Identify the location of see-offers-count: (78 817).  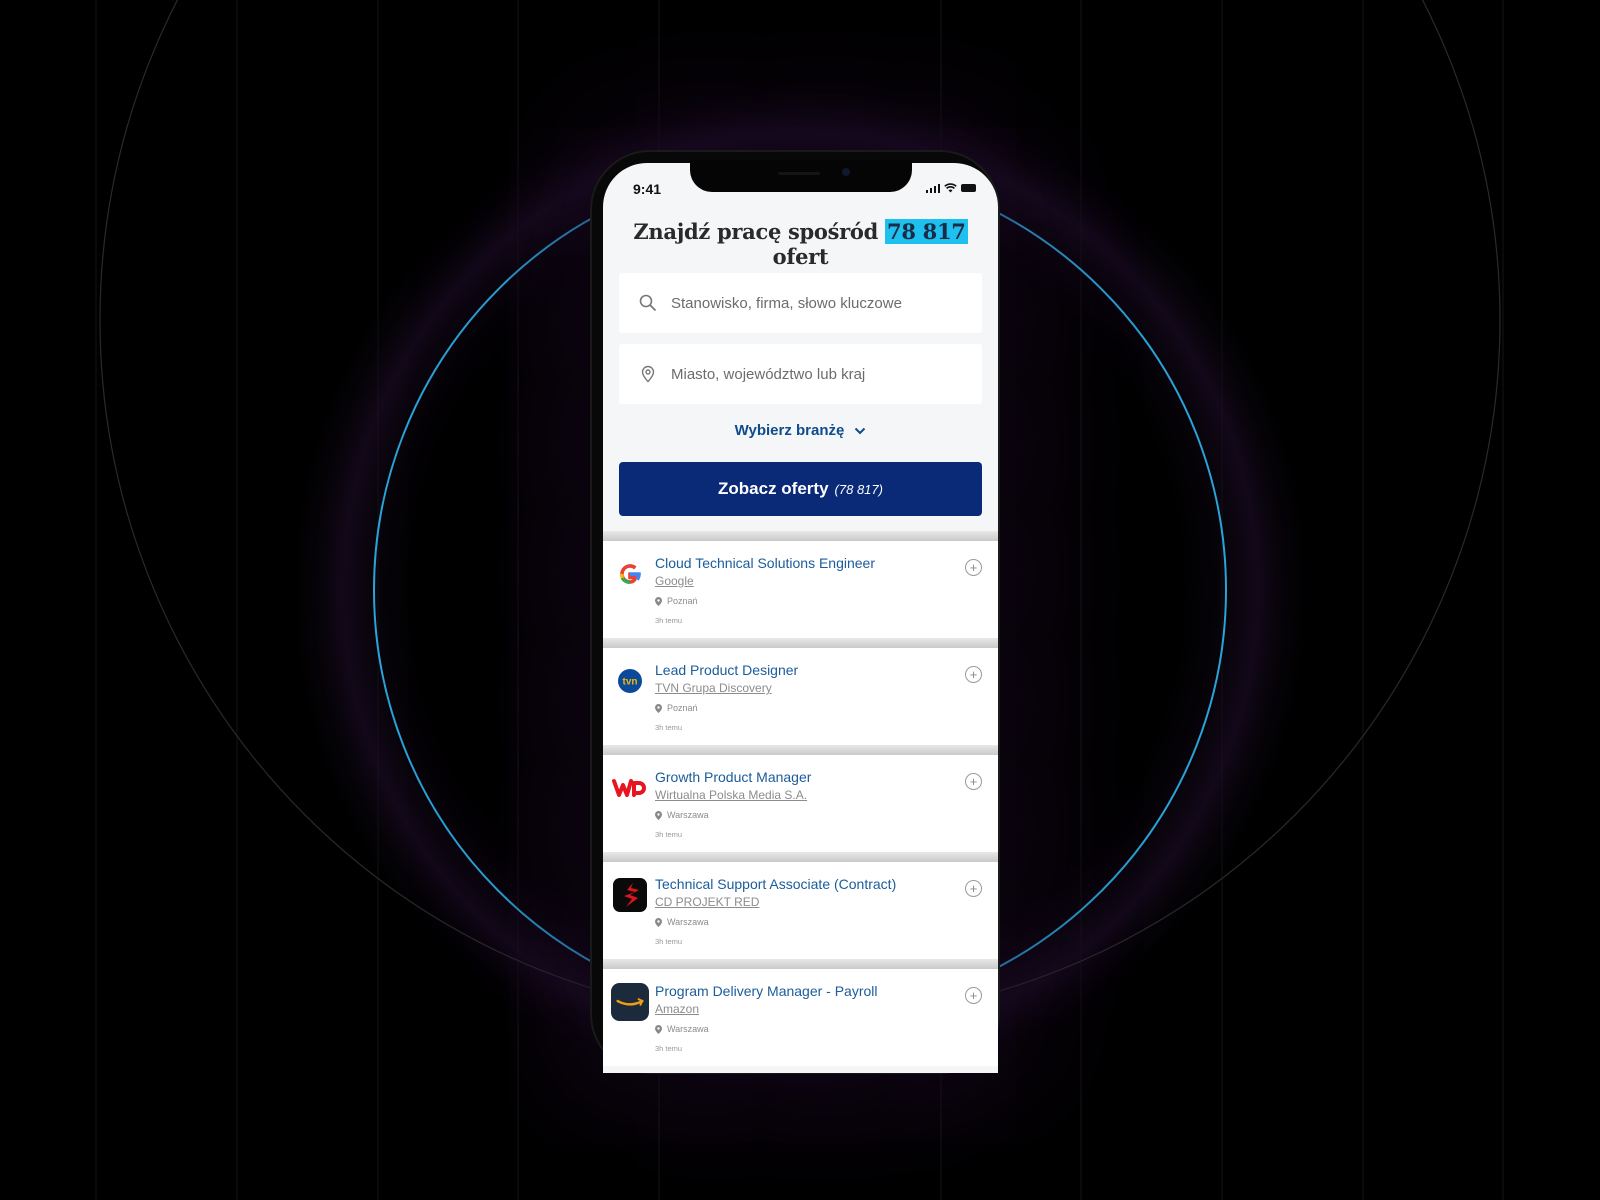
(858, 489).